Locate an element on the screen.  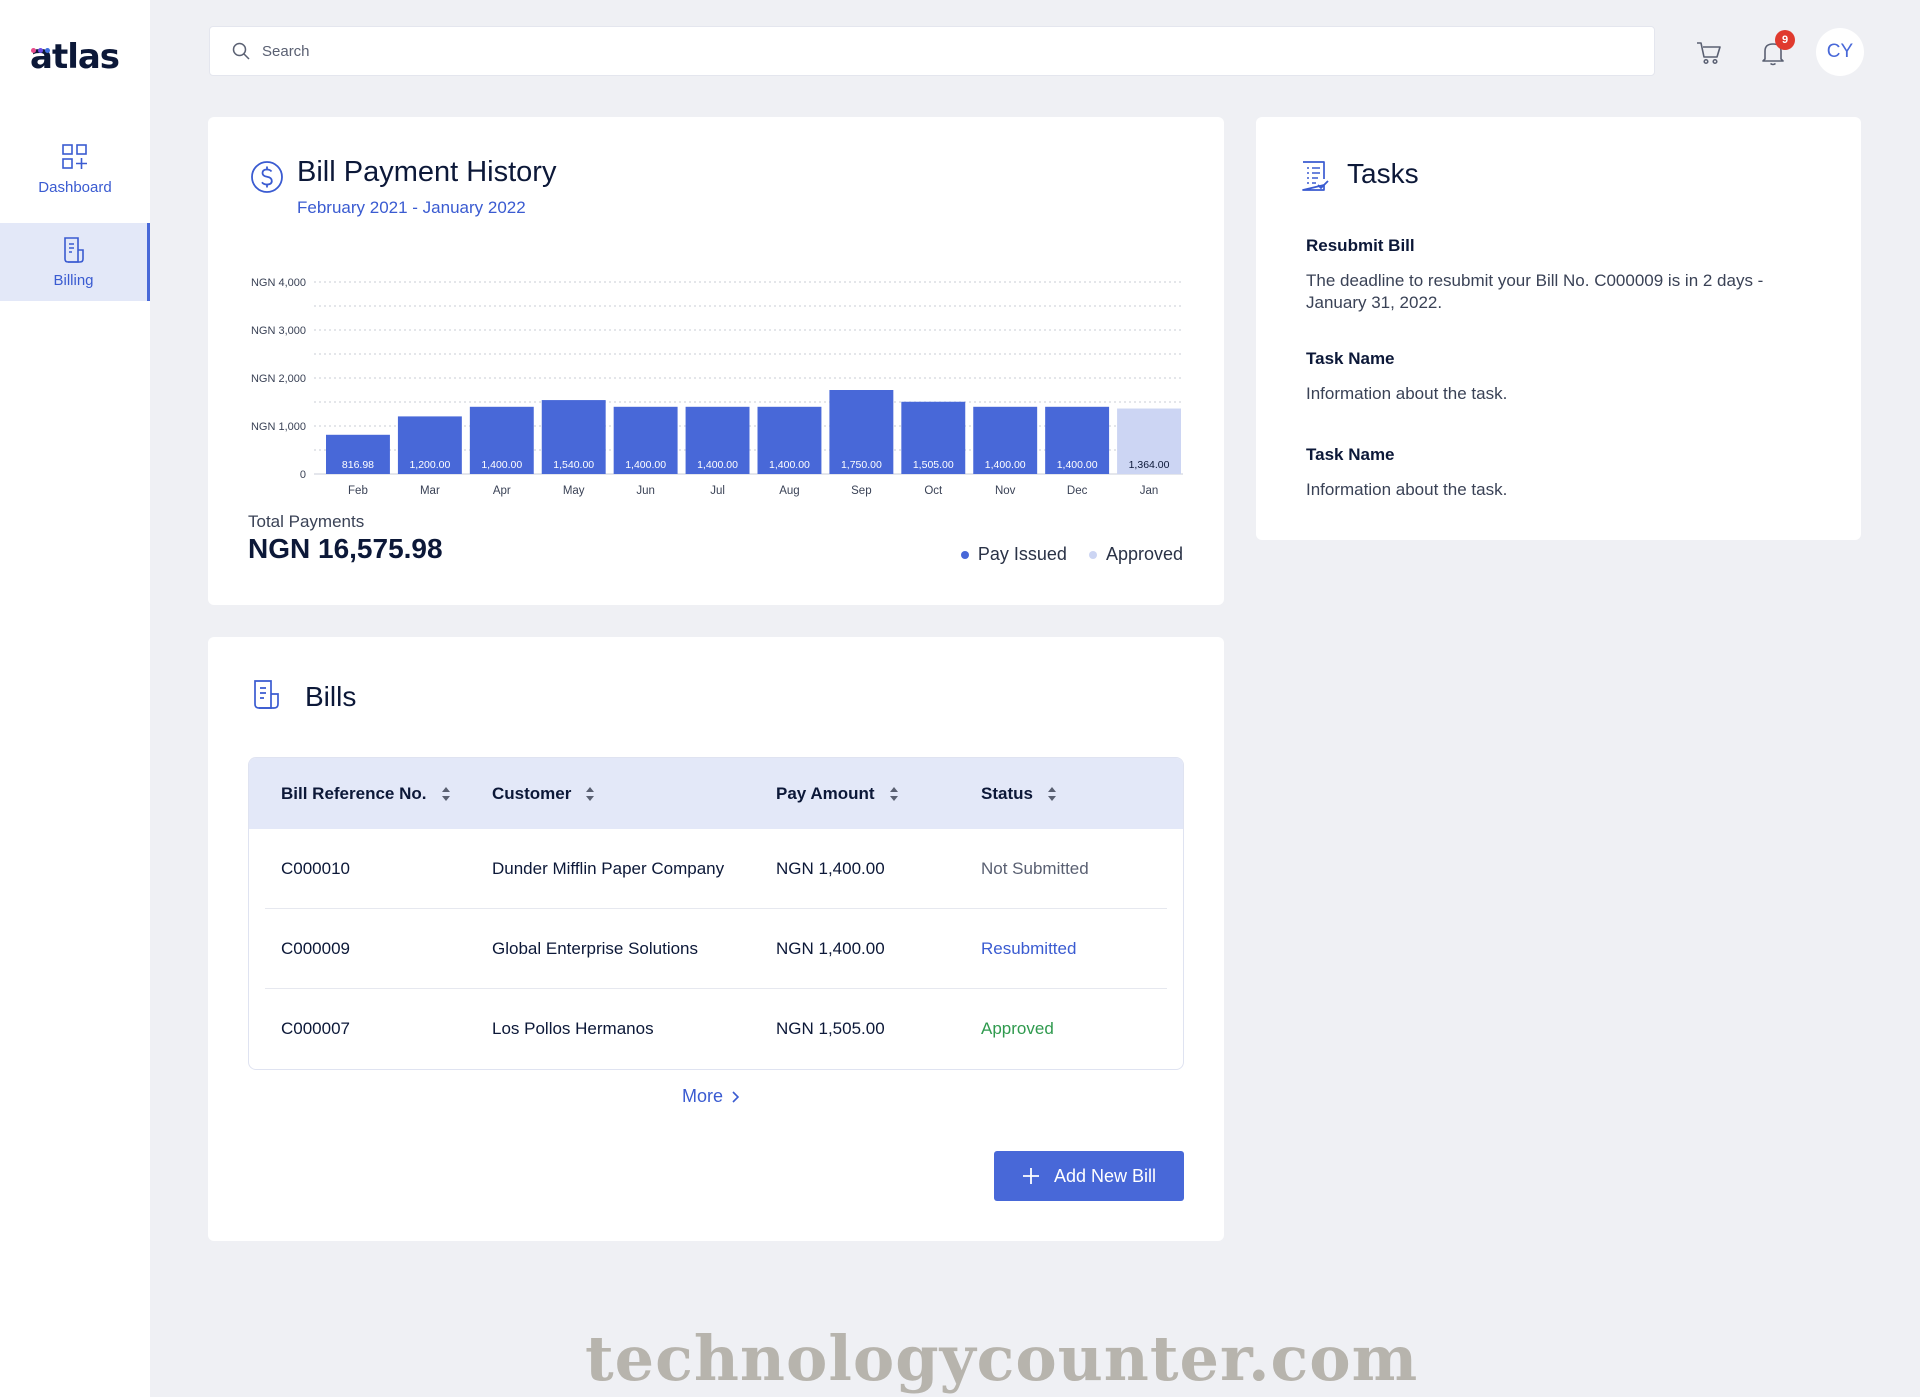
x-tick-label: Aug is located at coordinates (789, 491).